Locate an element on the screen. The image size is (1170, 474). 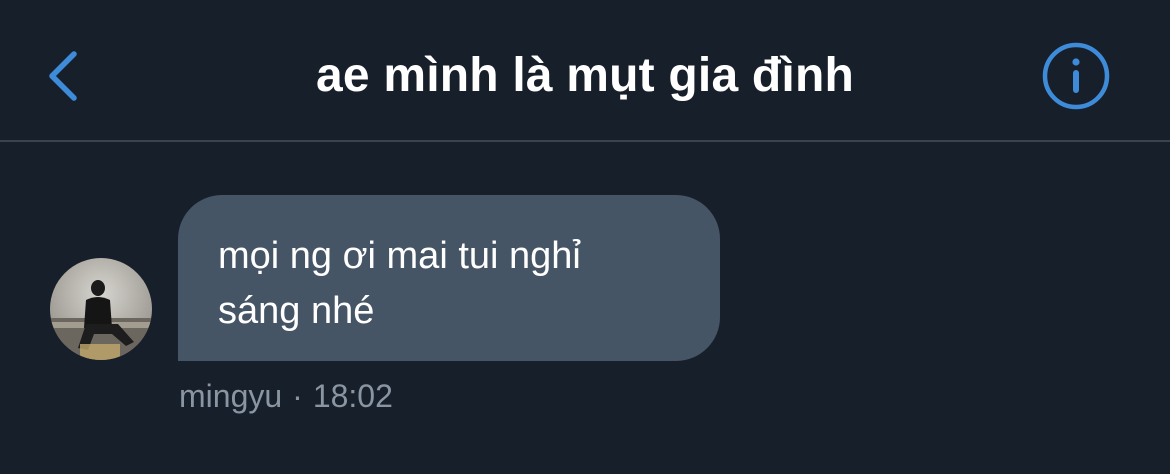
message-meta: mingyu · 18:02 is located at coordinates (286, 396).